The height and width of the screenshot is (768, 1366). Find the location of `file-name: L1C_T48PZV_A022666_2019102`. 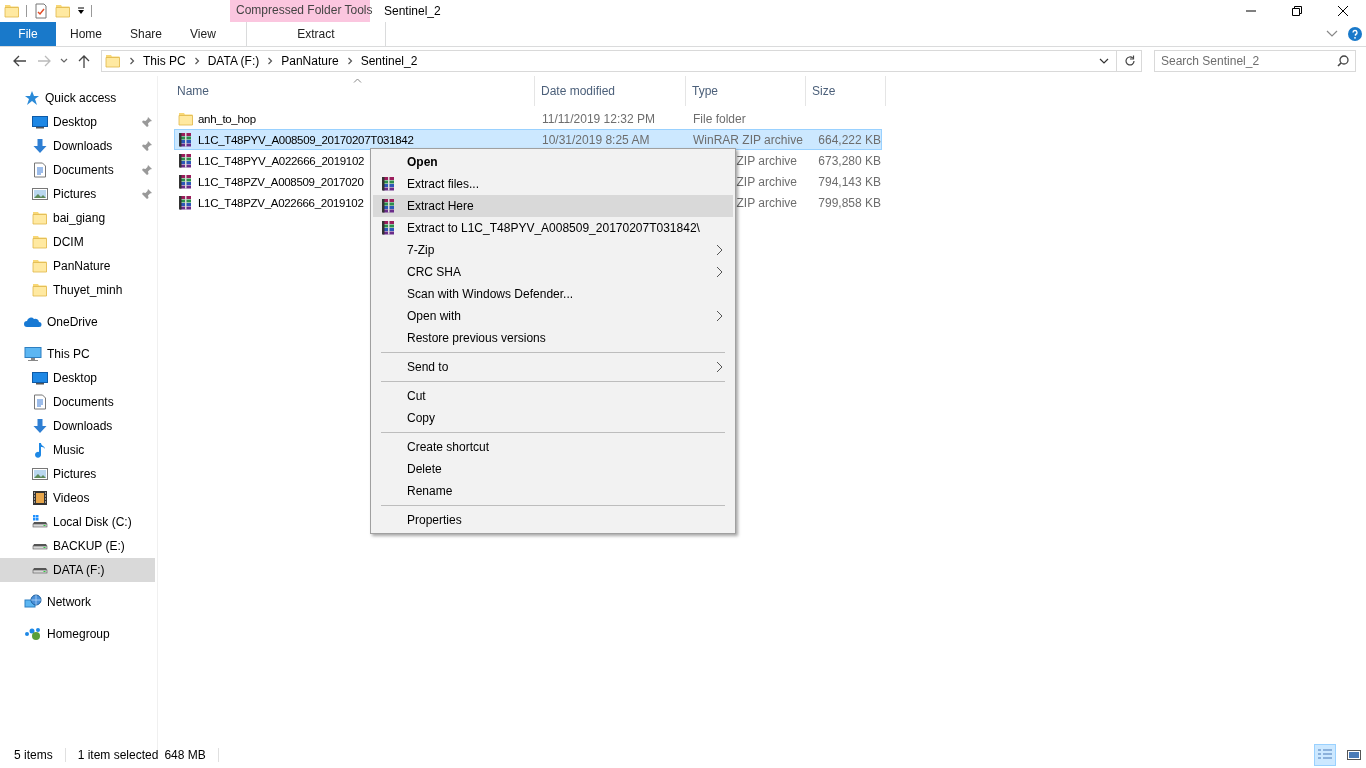

file-name: L1C_T48PZV_A022666_2019102 is located at coordinates (281, 202).